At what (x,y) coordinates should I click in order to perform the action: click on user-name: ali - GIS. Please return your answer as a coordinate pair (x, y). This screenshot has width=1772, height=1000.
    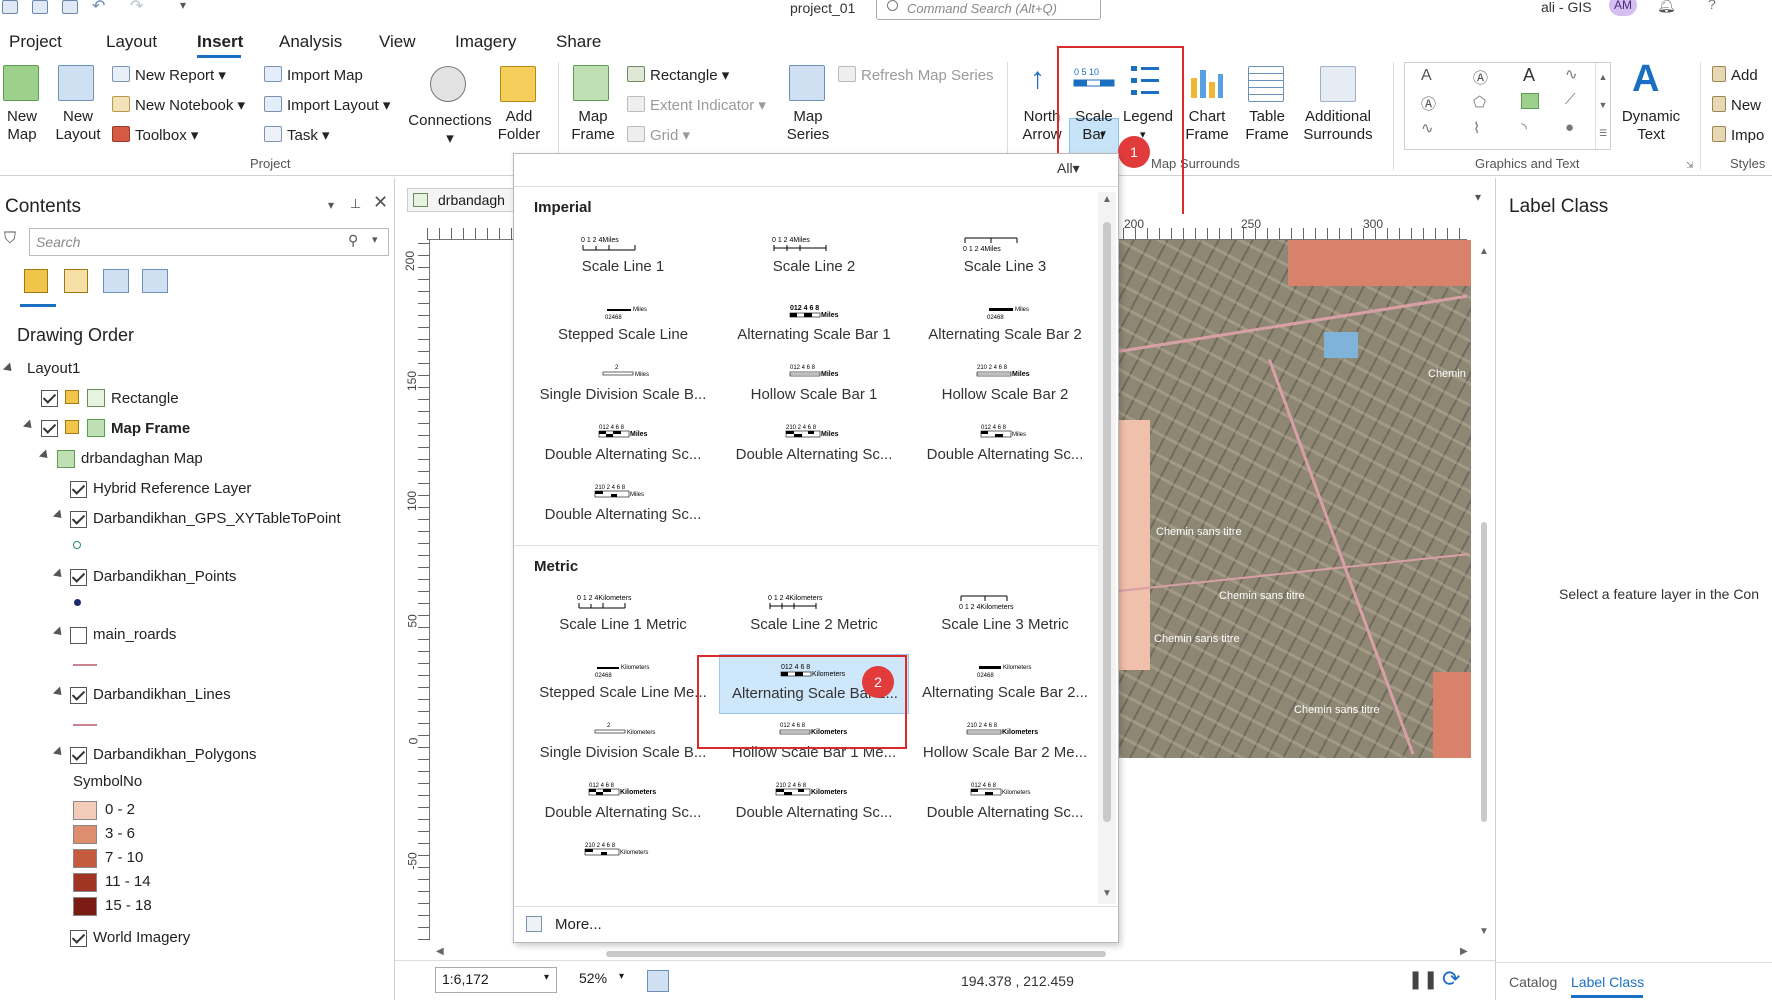
    Looking at the image, I should click on (1566, 7).